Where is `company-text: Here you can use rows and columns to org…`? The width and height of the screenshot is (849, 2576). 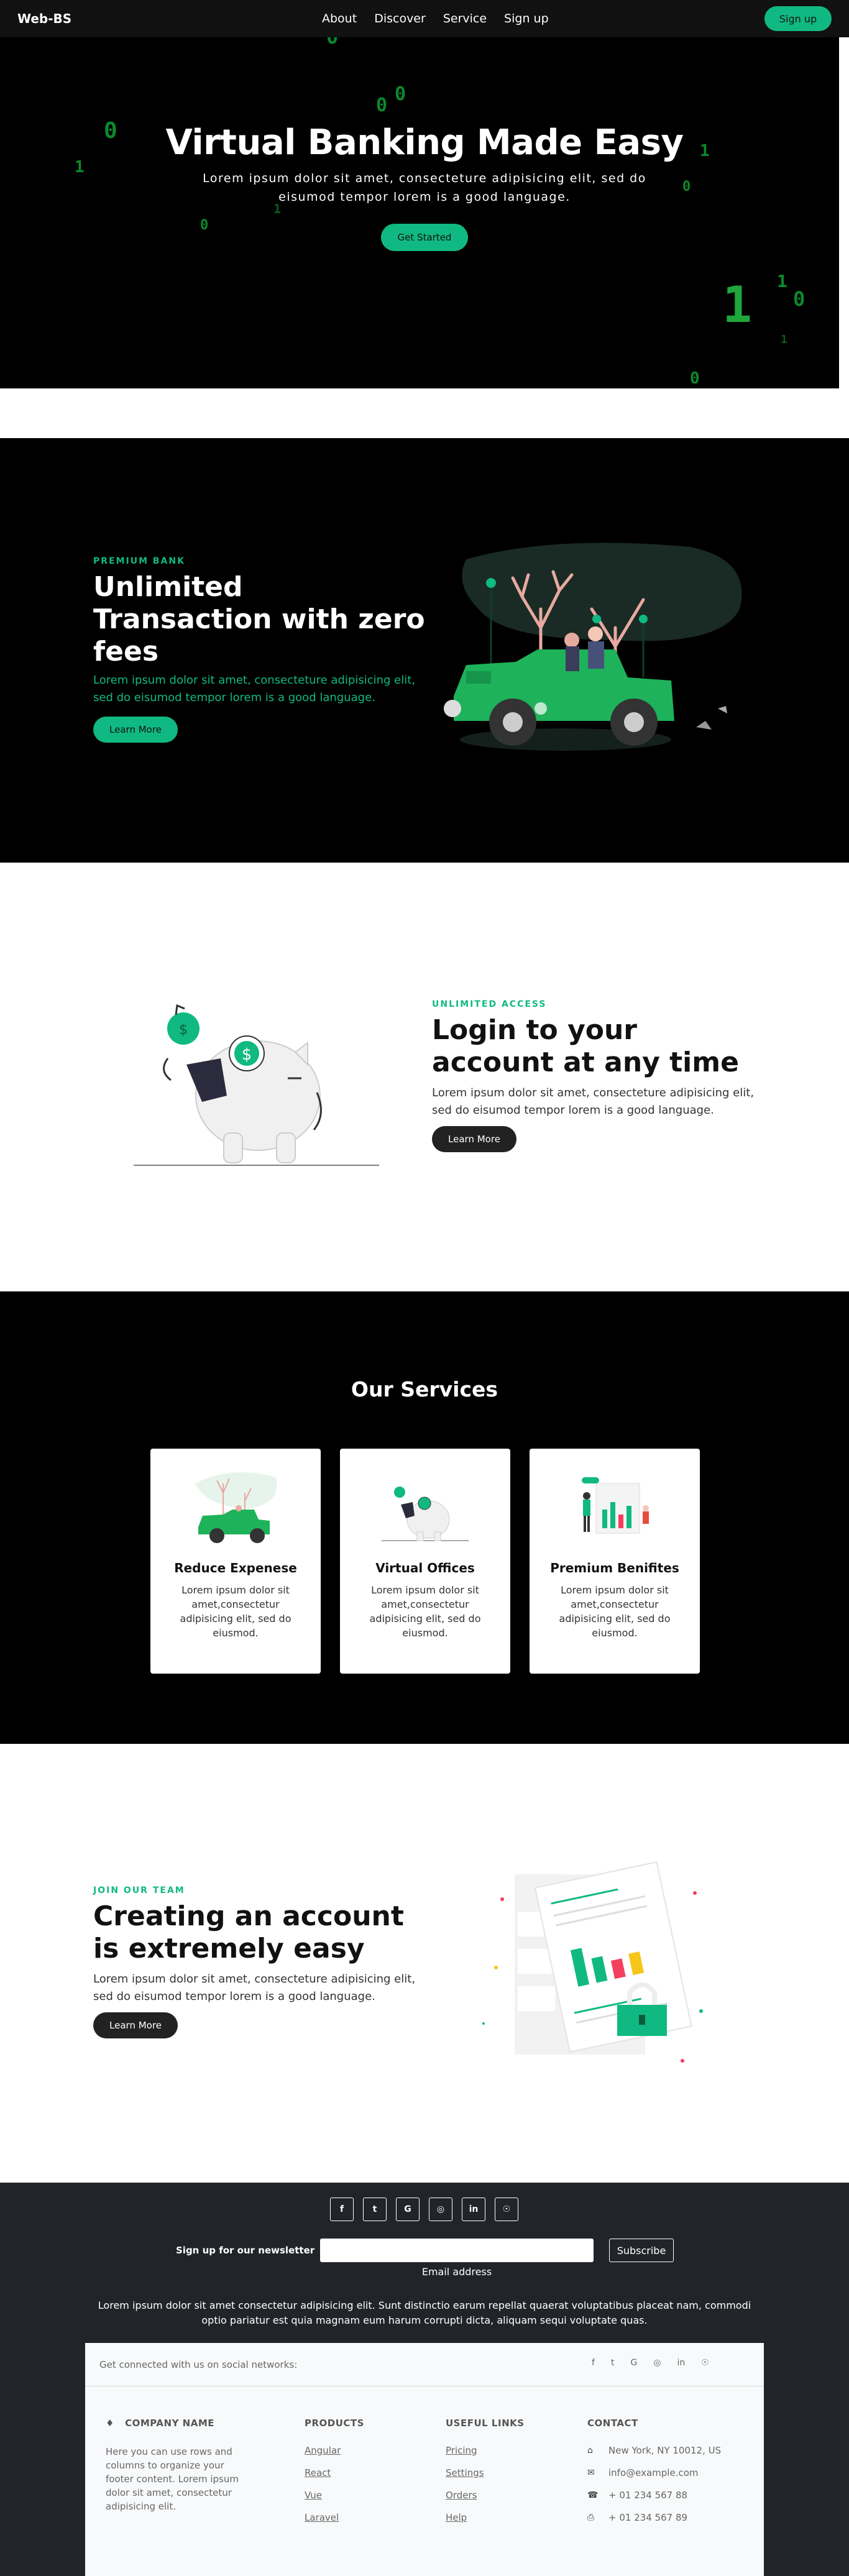 company-text: Here you can use rows and columns to org… is located at coordinates (172, 2479).